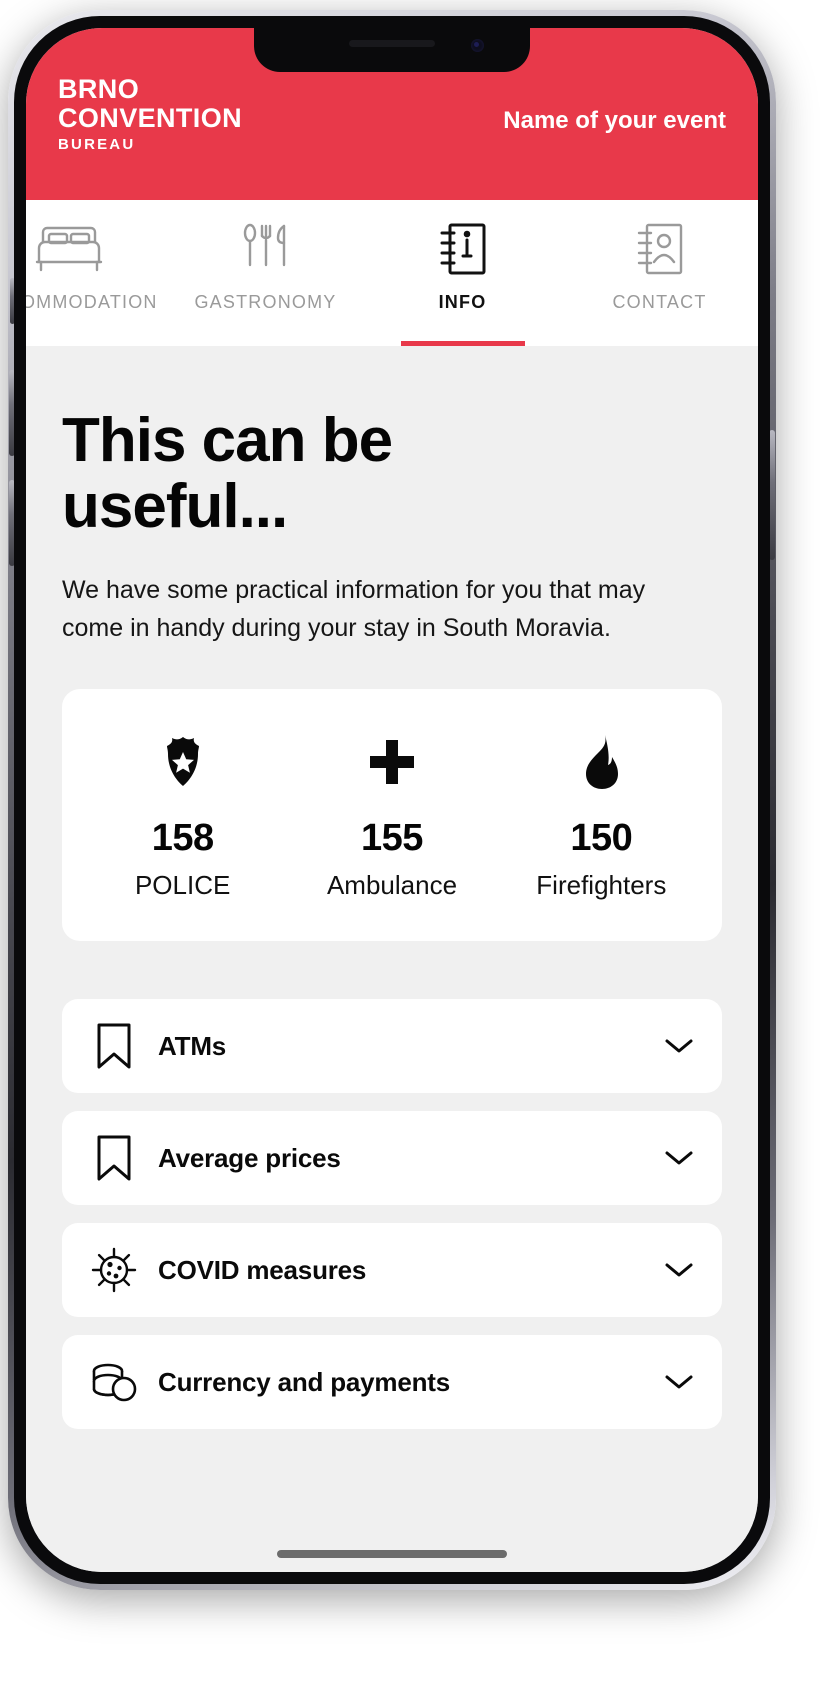 This screenshot has height=1700, width=840. Describe the element at coordinates (266, 249) in the screenshot. I see `cutlery-icon` at that location.